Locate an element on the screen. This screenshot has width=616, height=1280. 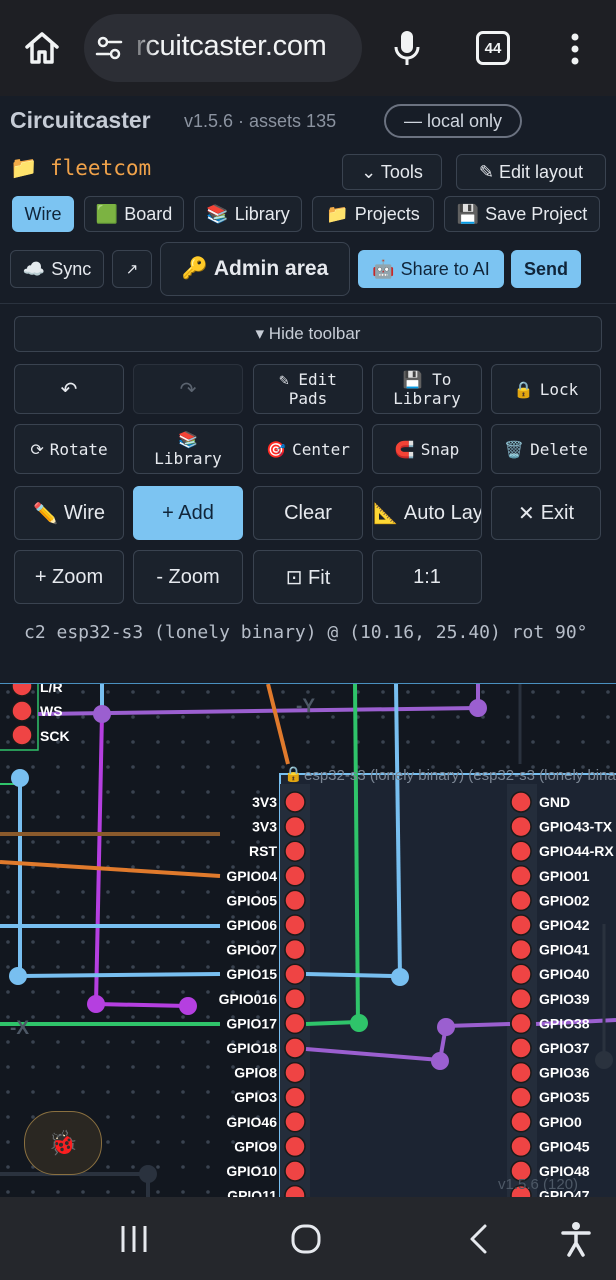
tools-button: ⌄ Tools is located at coordinates (392, 172).